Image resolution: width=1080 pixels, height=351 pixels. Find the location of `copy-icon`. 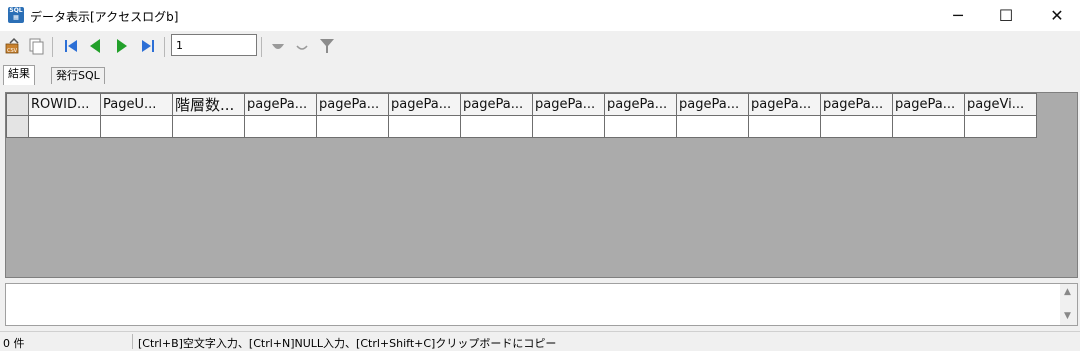

copy-icon is located at coordinates (36, 46).